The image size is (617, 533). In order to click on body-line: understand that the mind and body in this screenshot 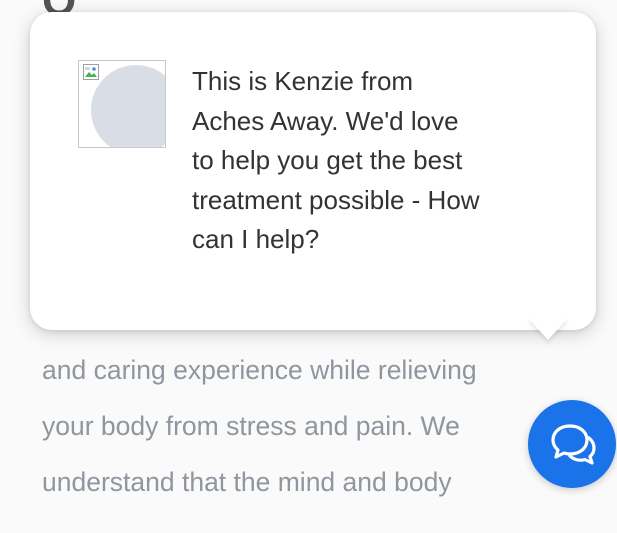, I will do `click(247, 482)`.